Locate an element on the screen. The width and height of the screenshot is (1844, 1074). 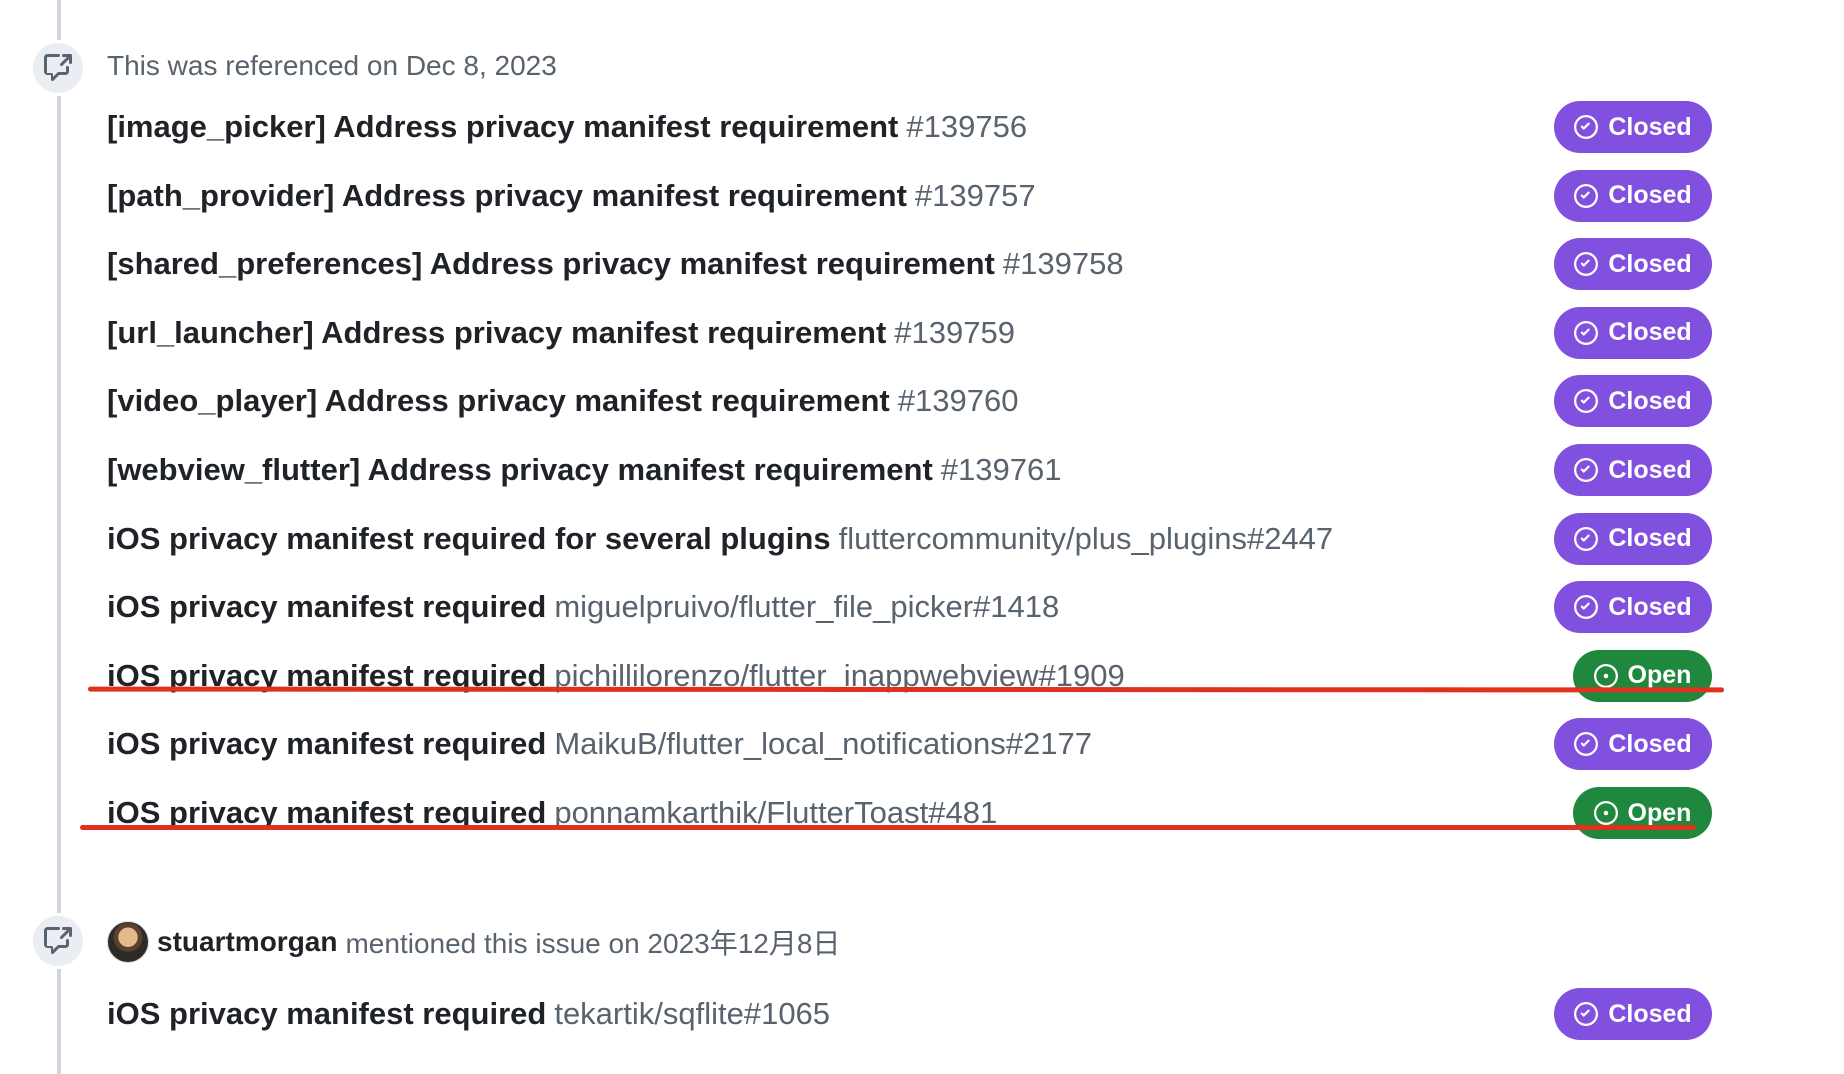
reference-number: #139758 is located at coordinates (1063, 263).